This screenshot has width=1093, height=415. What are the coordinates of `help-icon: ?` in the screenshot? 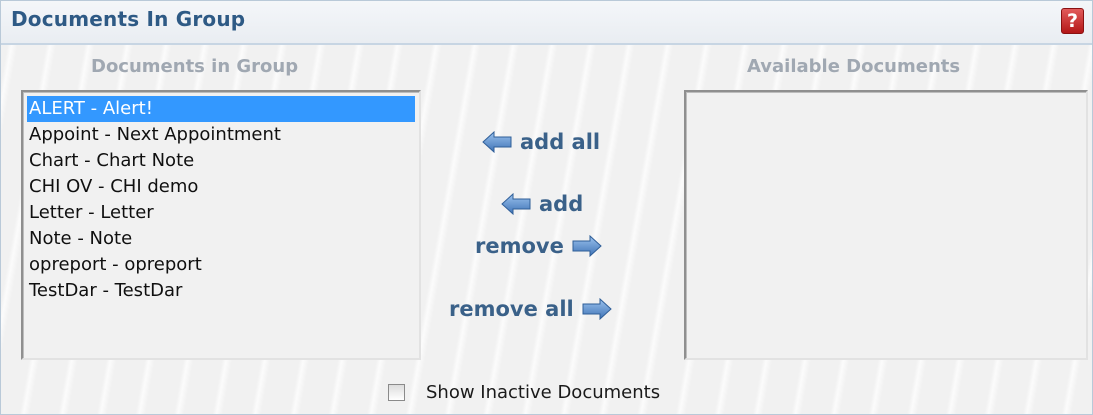 It's located at (1072, 21).